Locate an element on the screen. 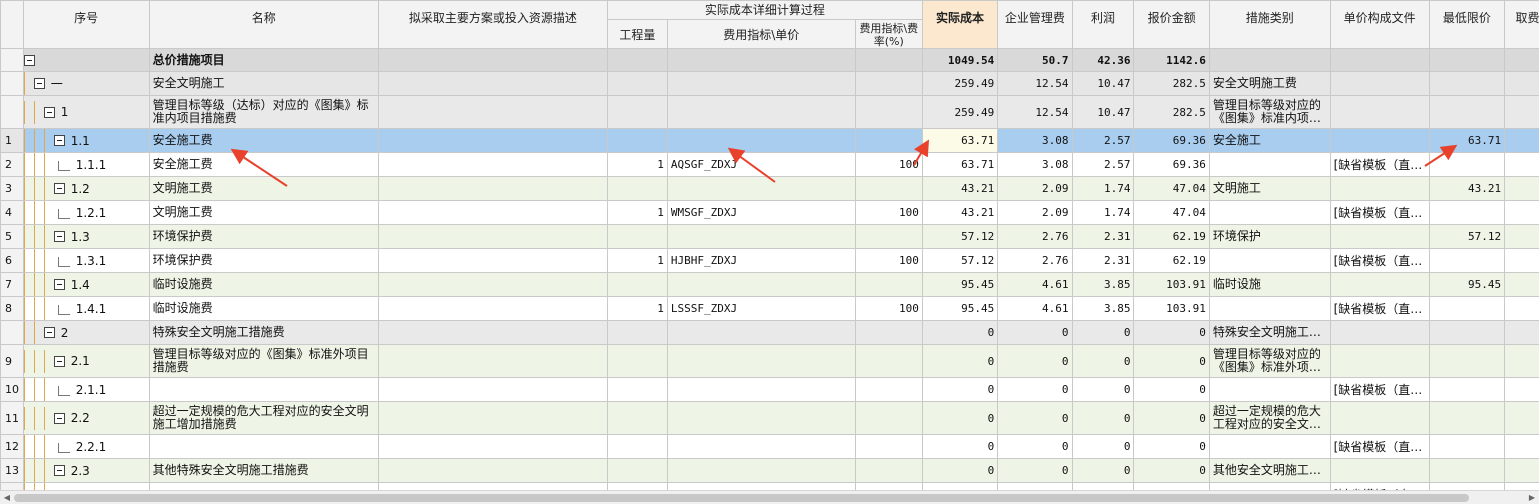 Image resolution: width=1539 pixels, height=504 pixels. cell-fee-unit: HJBHF_ZDXJ is located at coordinates (761, 260).